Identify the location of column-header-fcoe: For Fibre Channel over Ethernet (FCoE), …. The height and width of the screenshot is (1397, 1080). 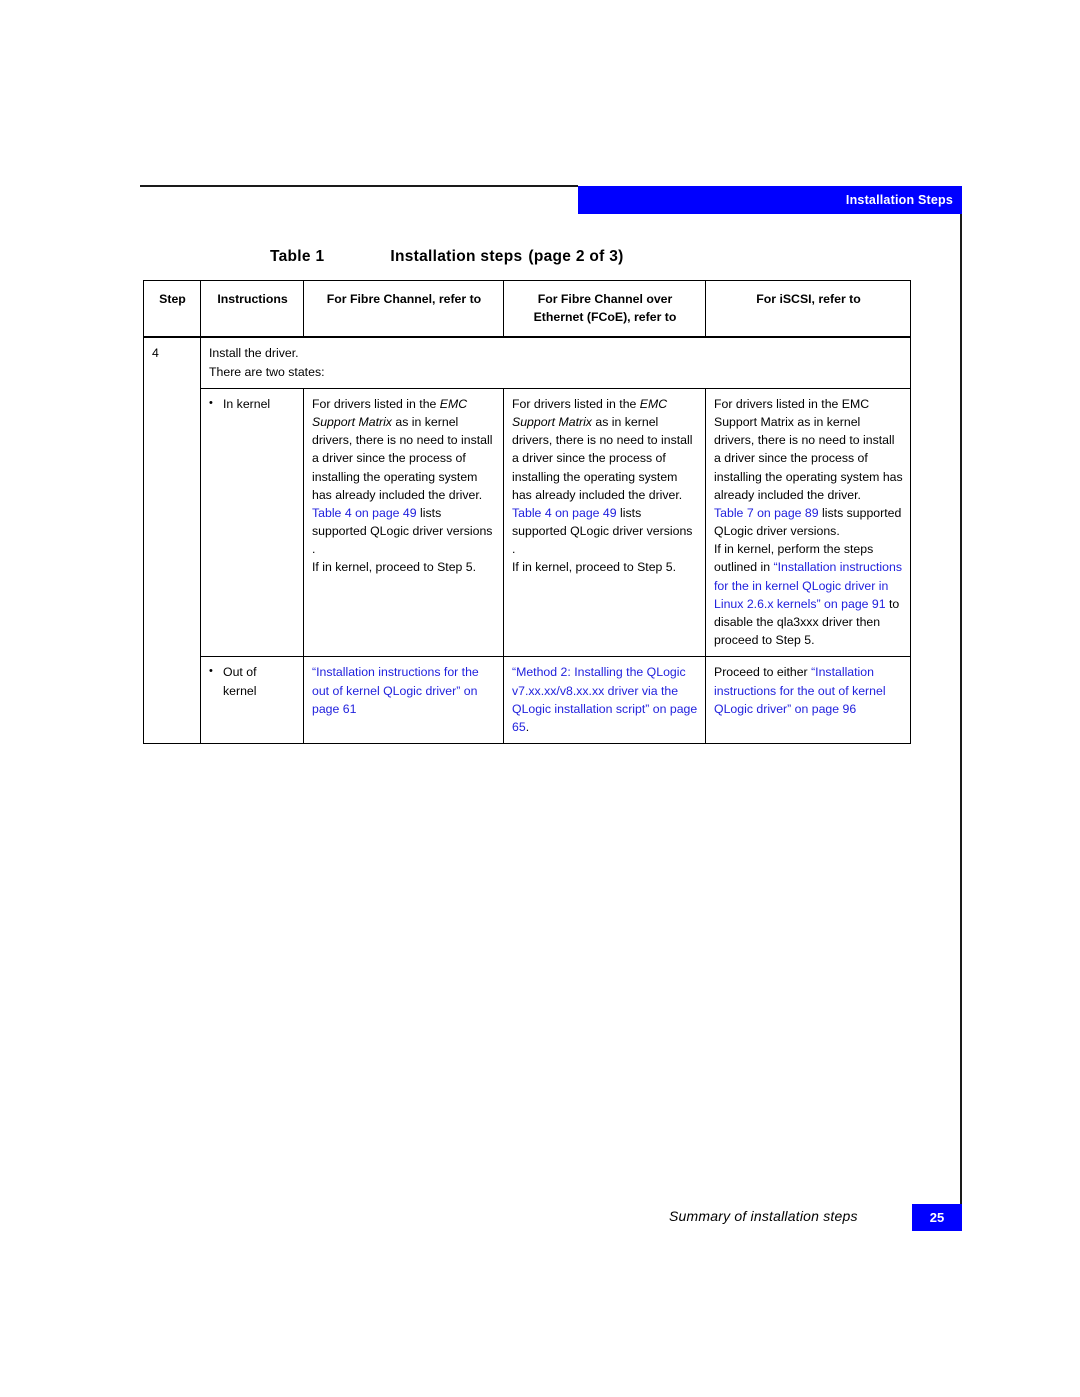
(604, 309).